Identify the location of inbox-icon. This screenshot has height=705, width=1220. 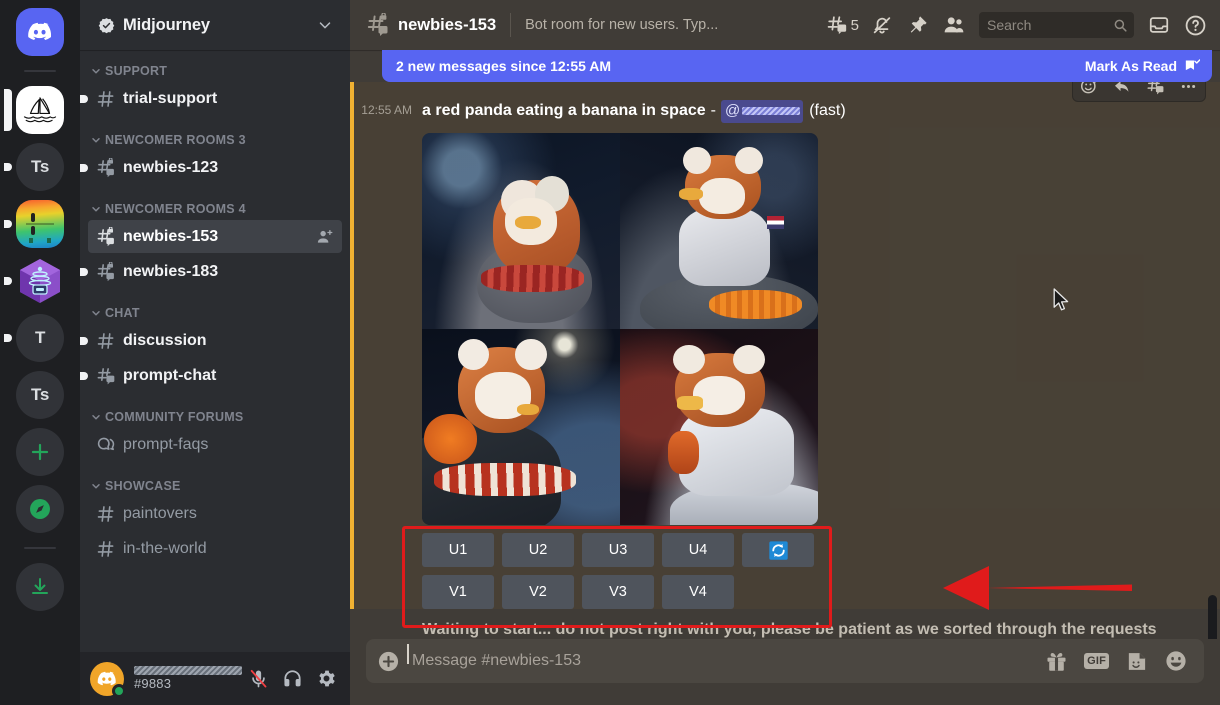
(1159, 25).